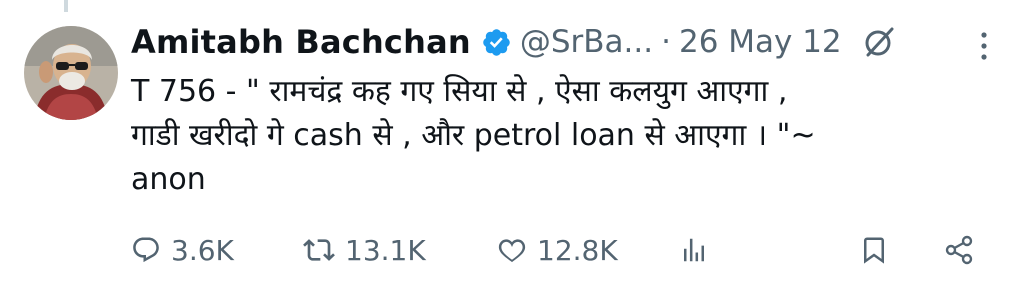 The height and width of the screenshot is (288, 1024). Describe the element at coordinates (496, 42) in the screenshot. I see `verified-badge-icon` at that location.